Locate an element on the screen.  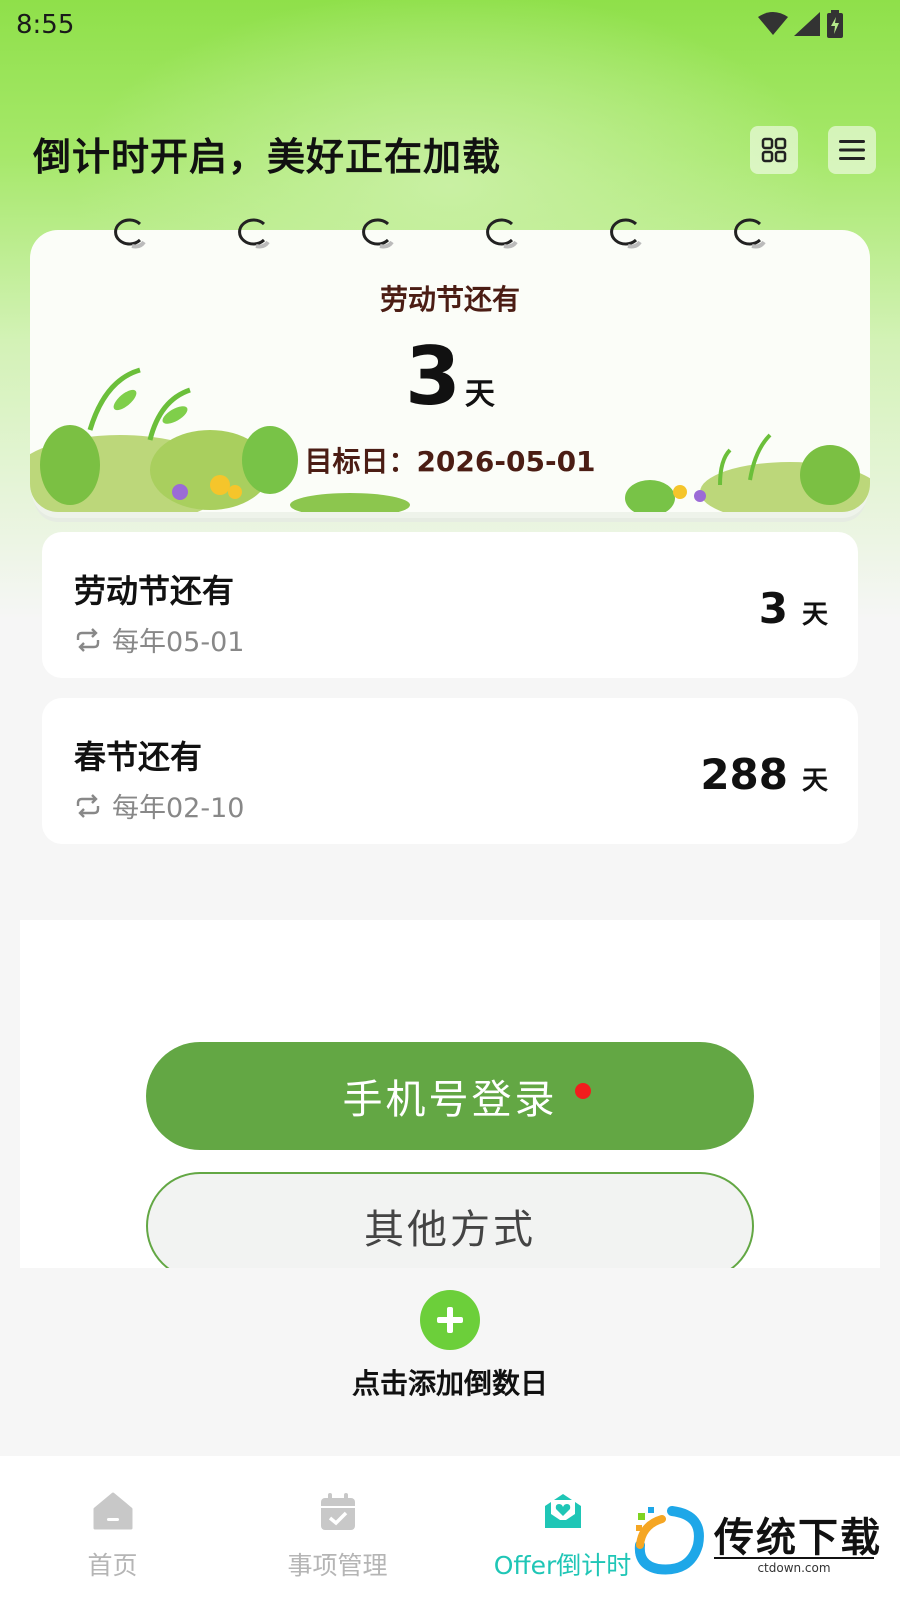
item-days: 288 天 is located at coordinates (764, 774).